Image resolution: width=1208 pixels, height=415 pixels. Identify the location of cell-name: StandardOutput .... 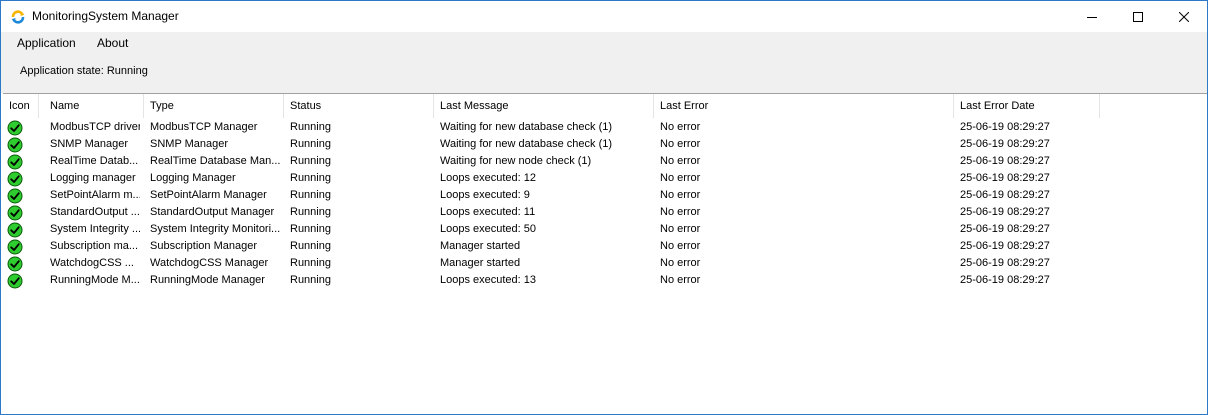
(95, 212).